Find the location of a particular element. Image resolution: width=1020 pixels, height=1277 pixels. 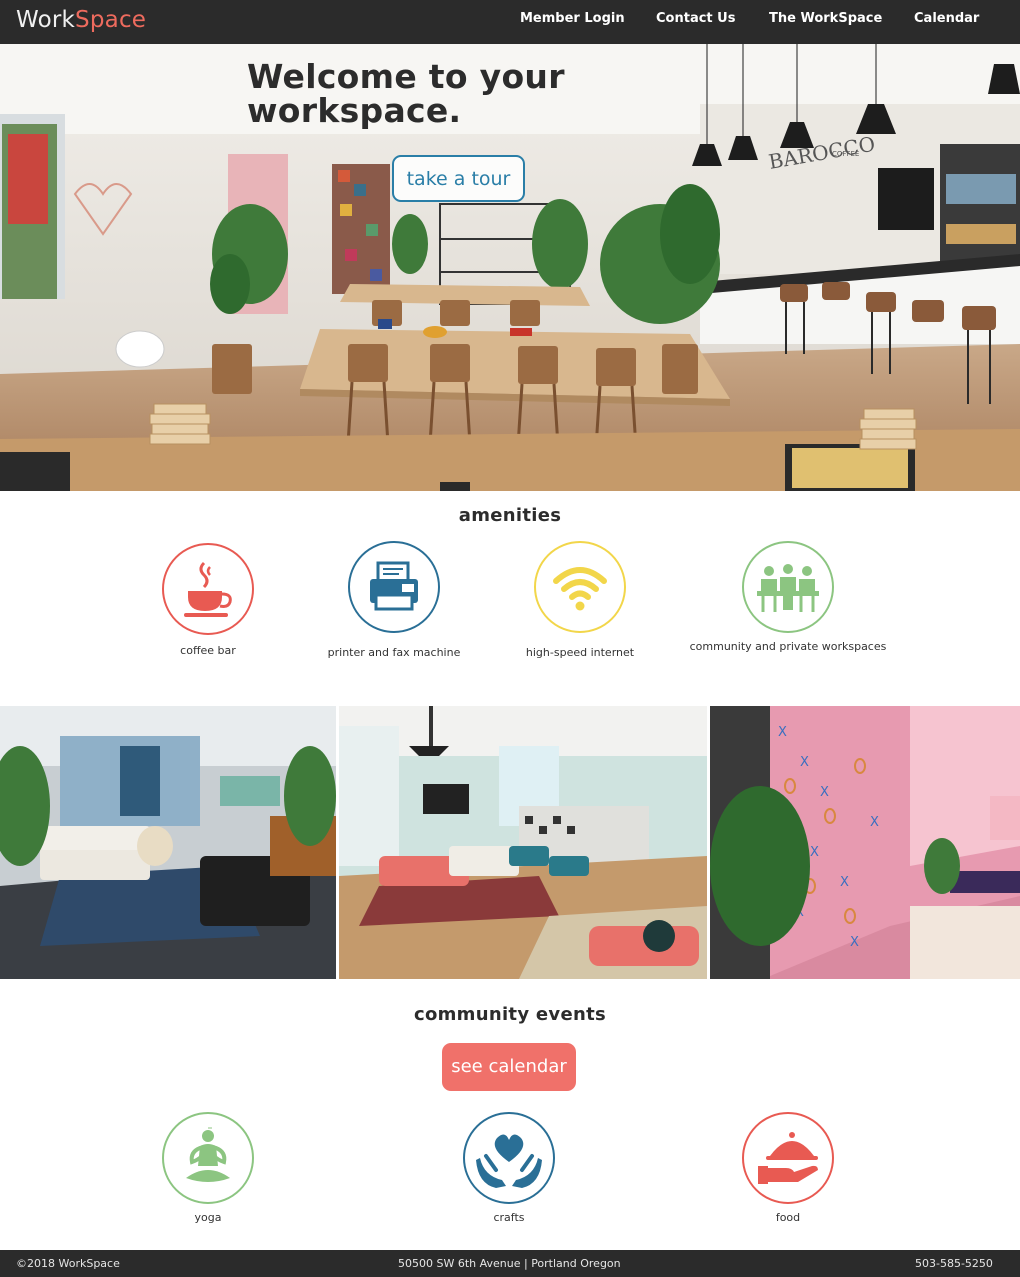

footer-phone: 503-585-5250 is located at coordinates (954, 1263).